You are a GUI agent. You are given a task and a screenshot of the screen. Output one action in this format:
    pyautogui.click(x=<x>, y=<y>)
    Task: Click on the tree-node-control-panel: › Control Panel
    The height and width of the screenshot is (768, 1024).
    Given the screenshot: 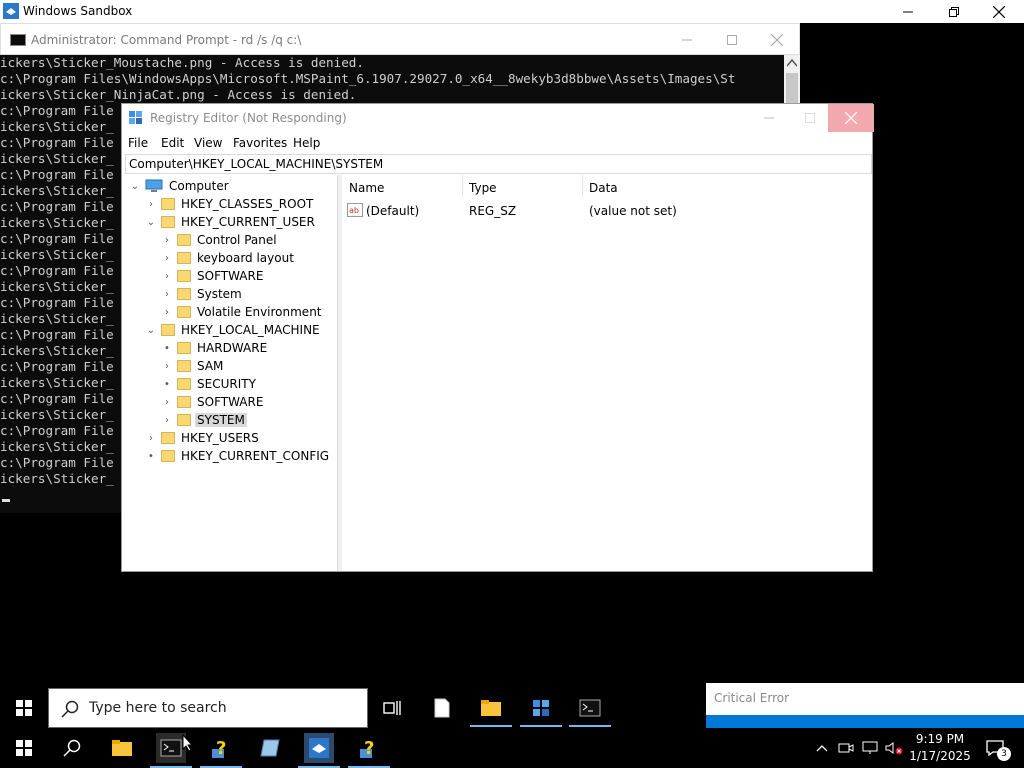 What is the action you would take?
    pyautogui.click(x=220, y=240)
    